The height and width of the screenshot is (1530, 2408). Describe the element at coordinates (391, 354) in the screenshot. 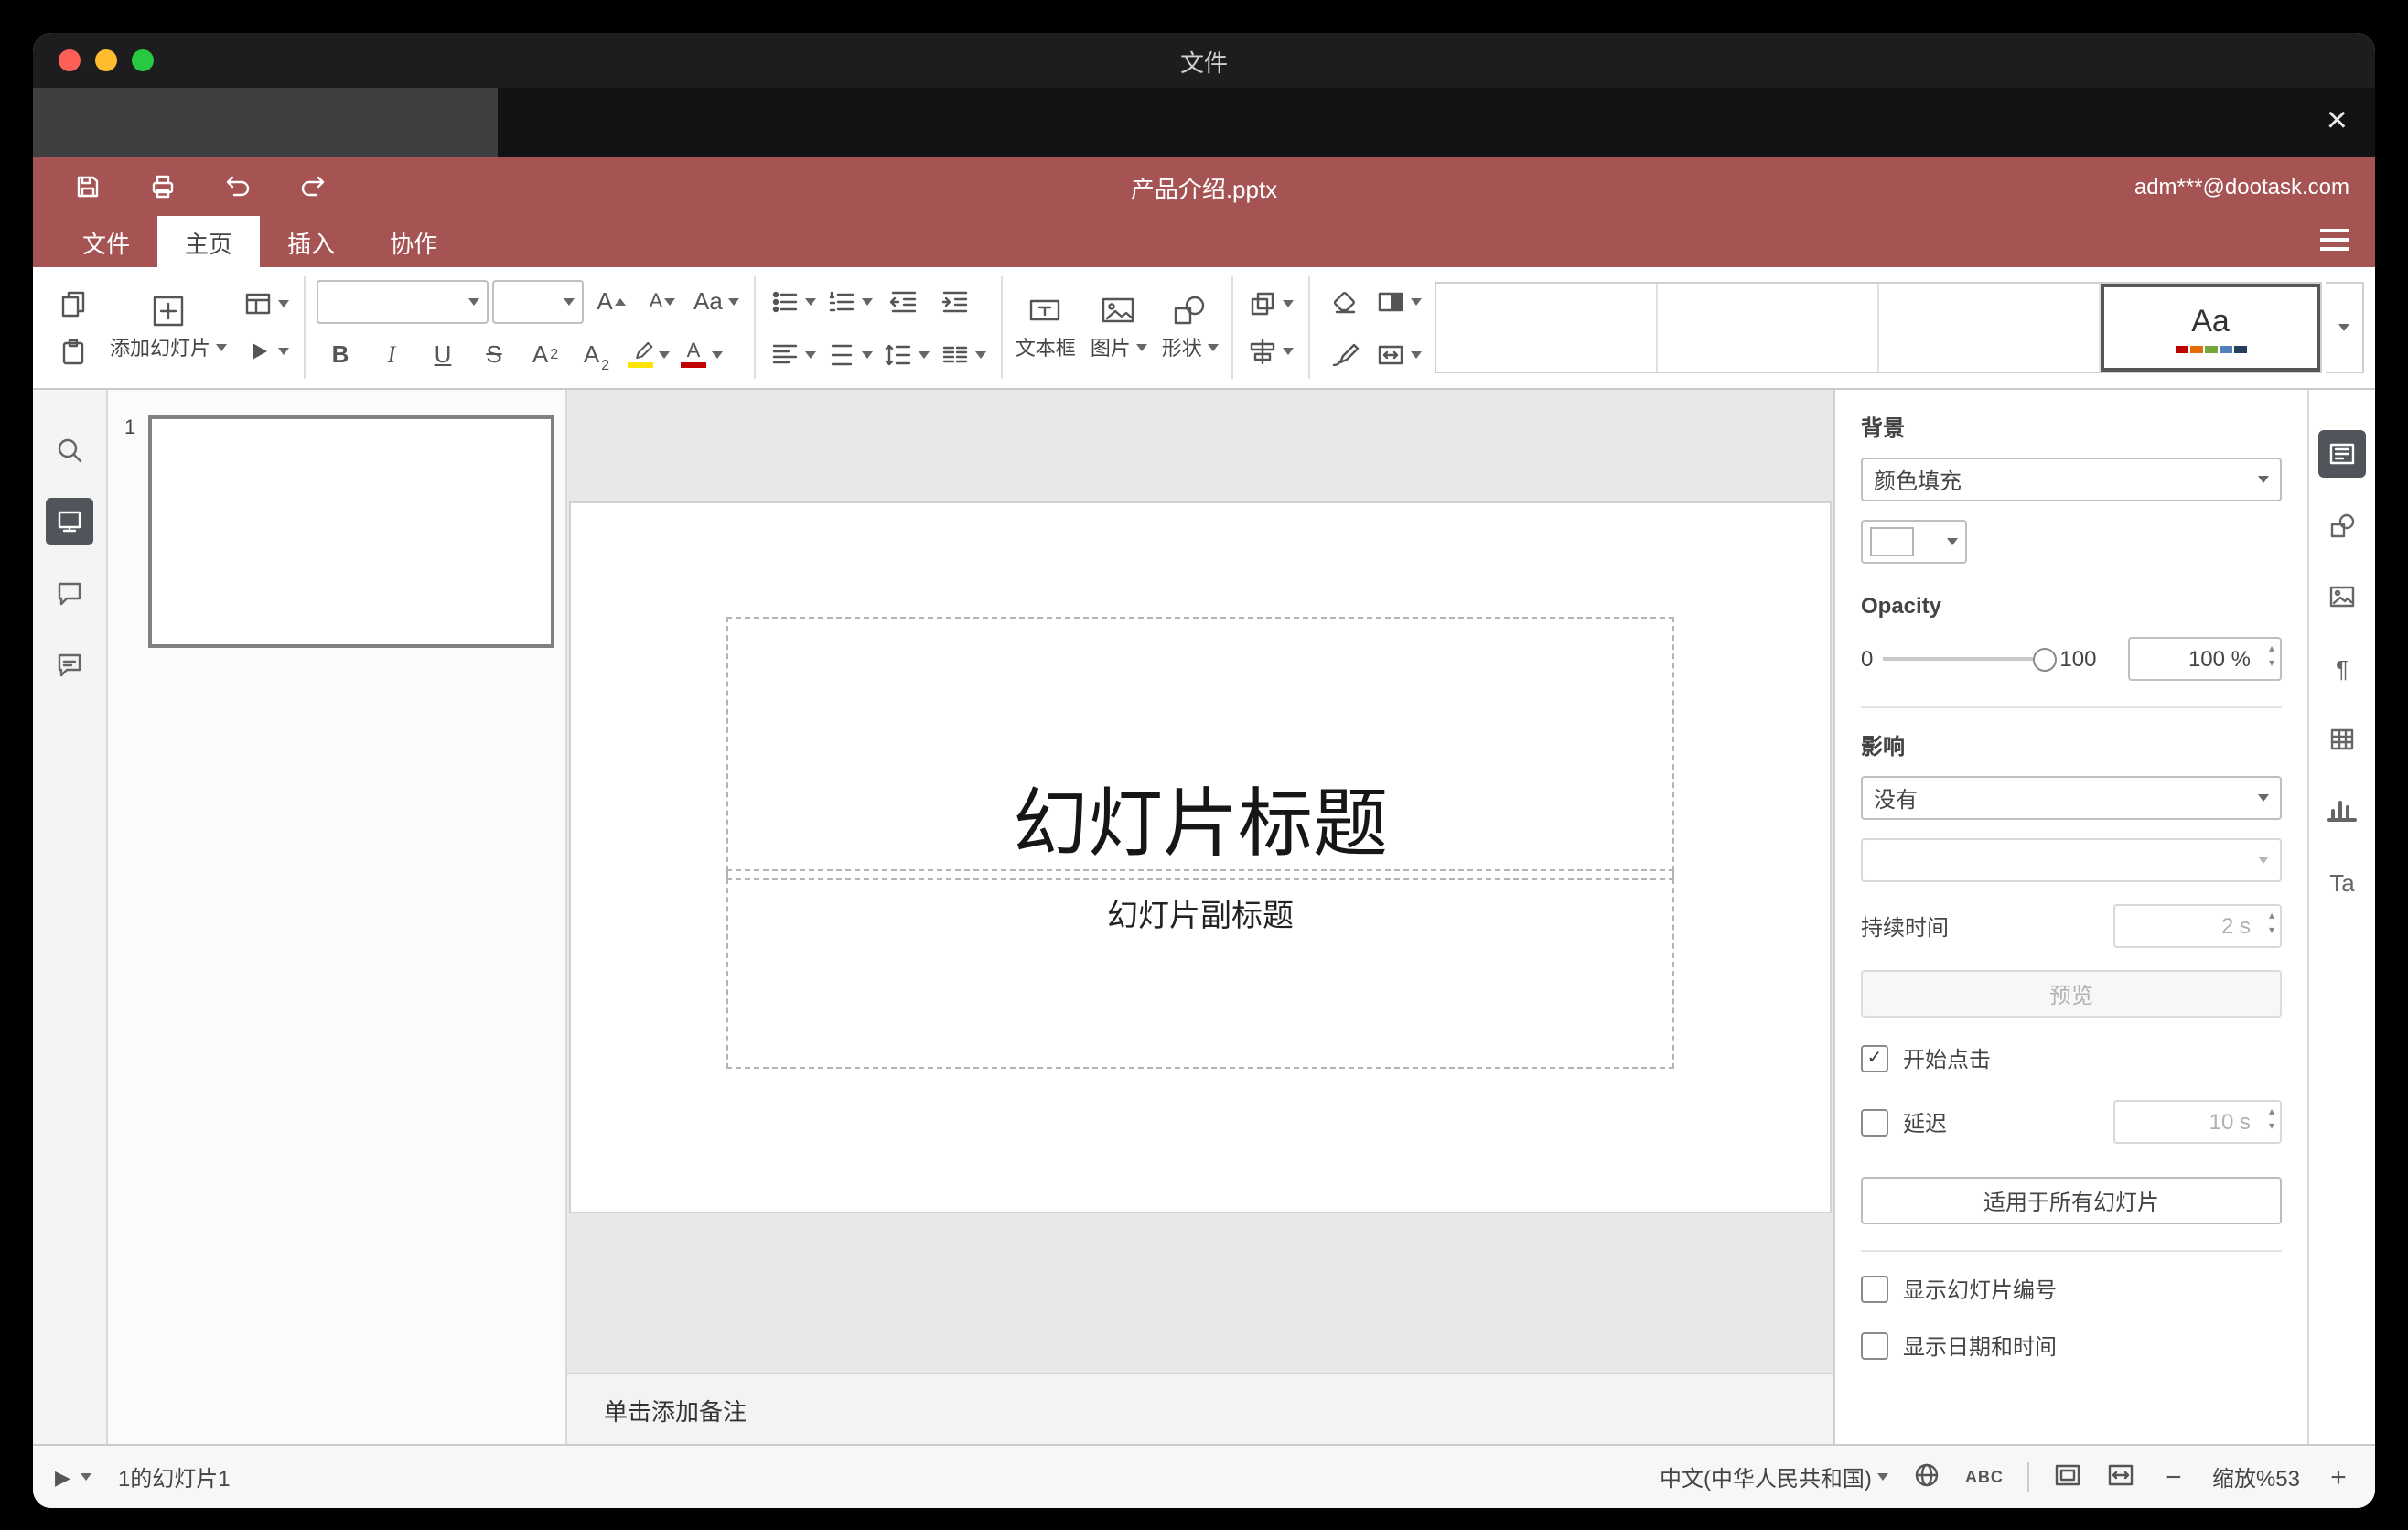

I see `italic-button: I` at that location.